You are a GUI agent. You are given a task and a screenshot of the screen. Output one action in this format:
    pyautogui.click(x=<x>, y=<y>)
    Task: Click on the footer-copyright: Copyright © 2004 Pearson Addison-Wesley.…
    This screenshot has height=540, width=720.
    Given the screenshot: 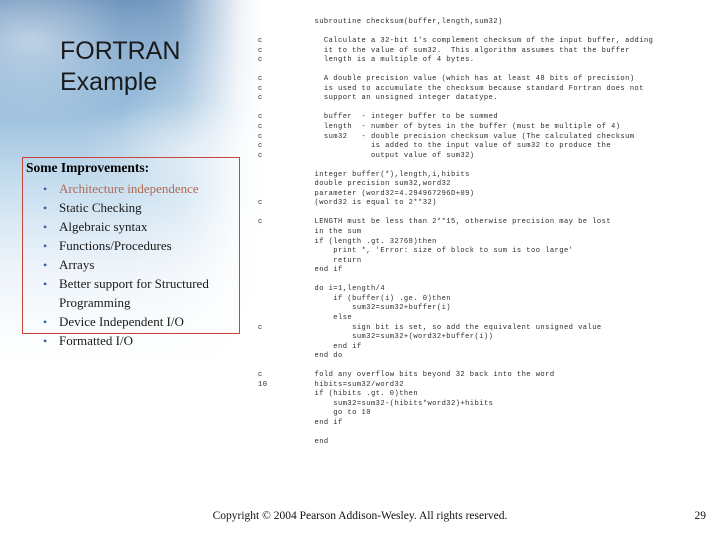 What is the action you would take?
    pyautogui.click(x=360, y=516)
    